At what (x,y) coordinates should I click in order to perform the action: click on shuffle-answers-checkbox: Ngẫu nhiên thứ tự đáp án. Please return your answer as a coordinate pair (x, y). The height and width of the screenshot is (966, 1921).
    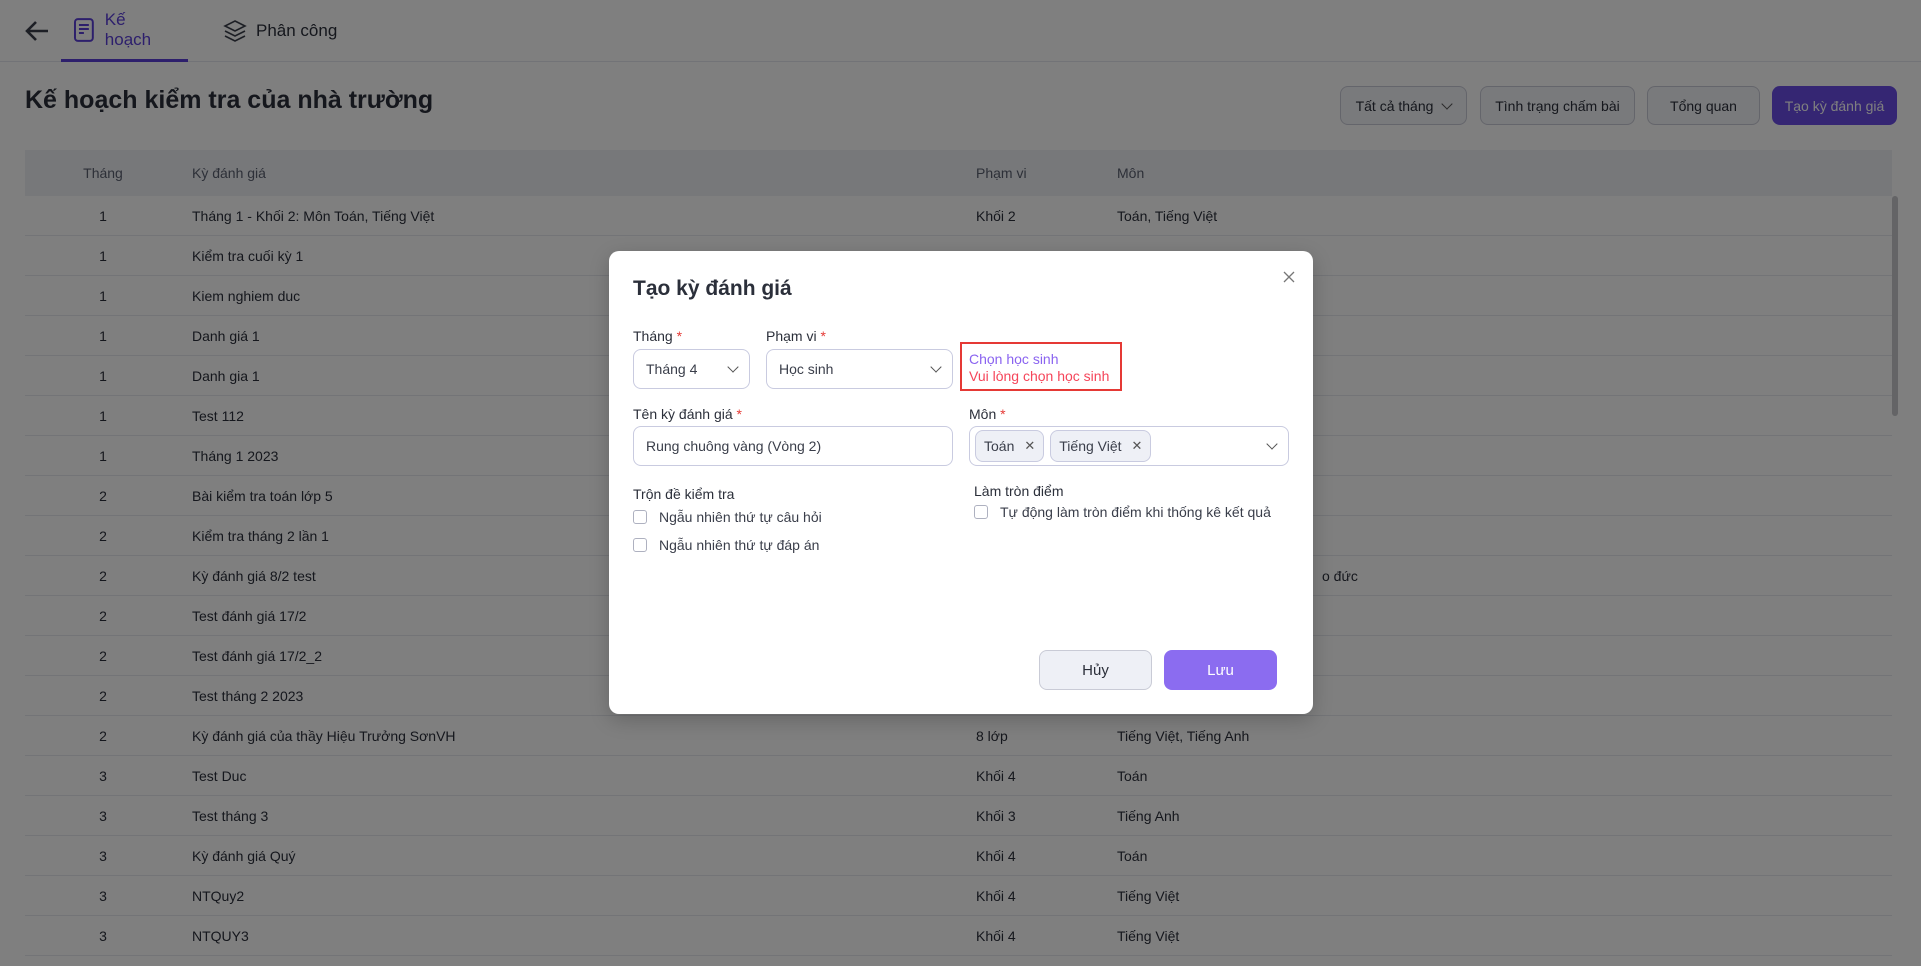
    Looking at the image, I should click on (726, 545).